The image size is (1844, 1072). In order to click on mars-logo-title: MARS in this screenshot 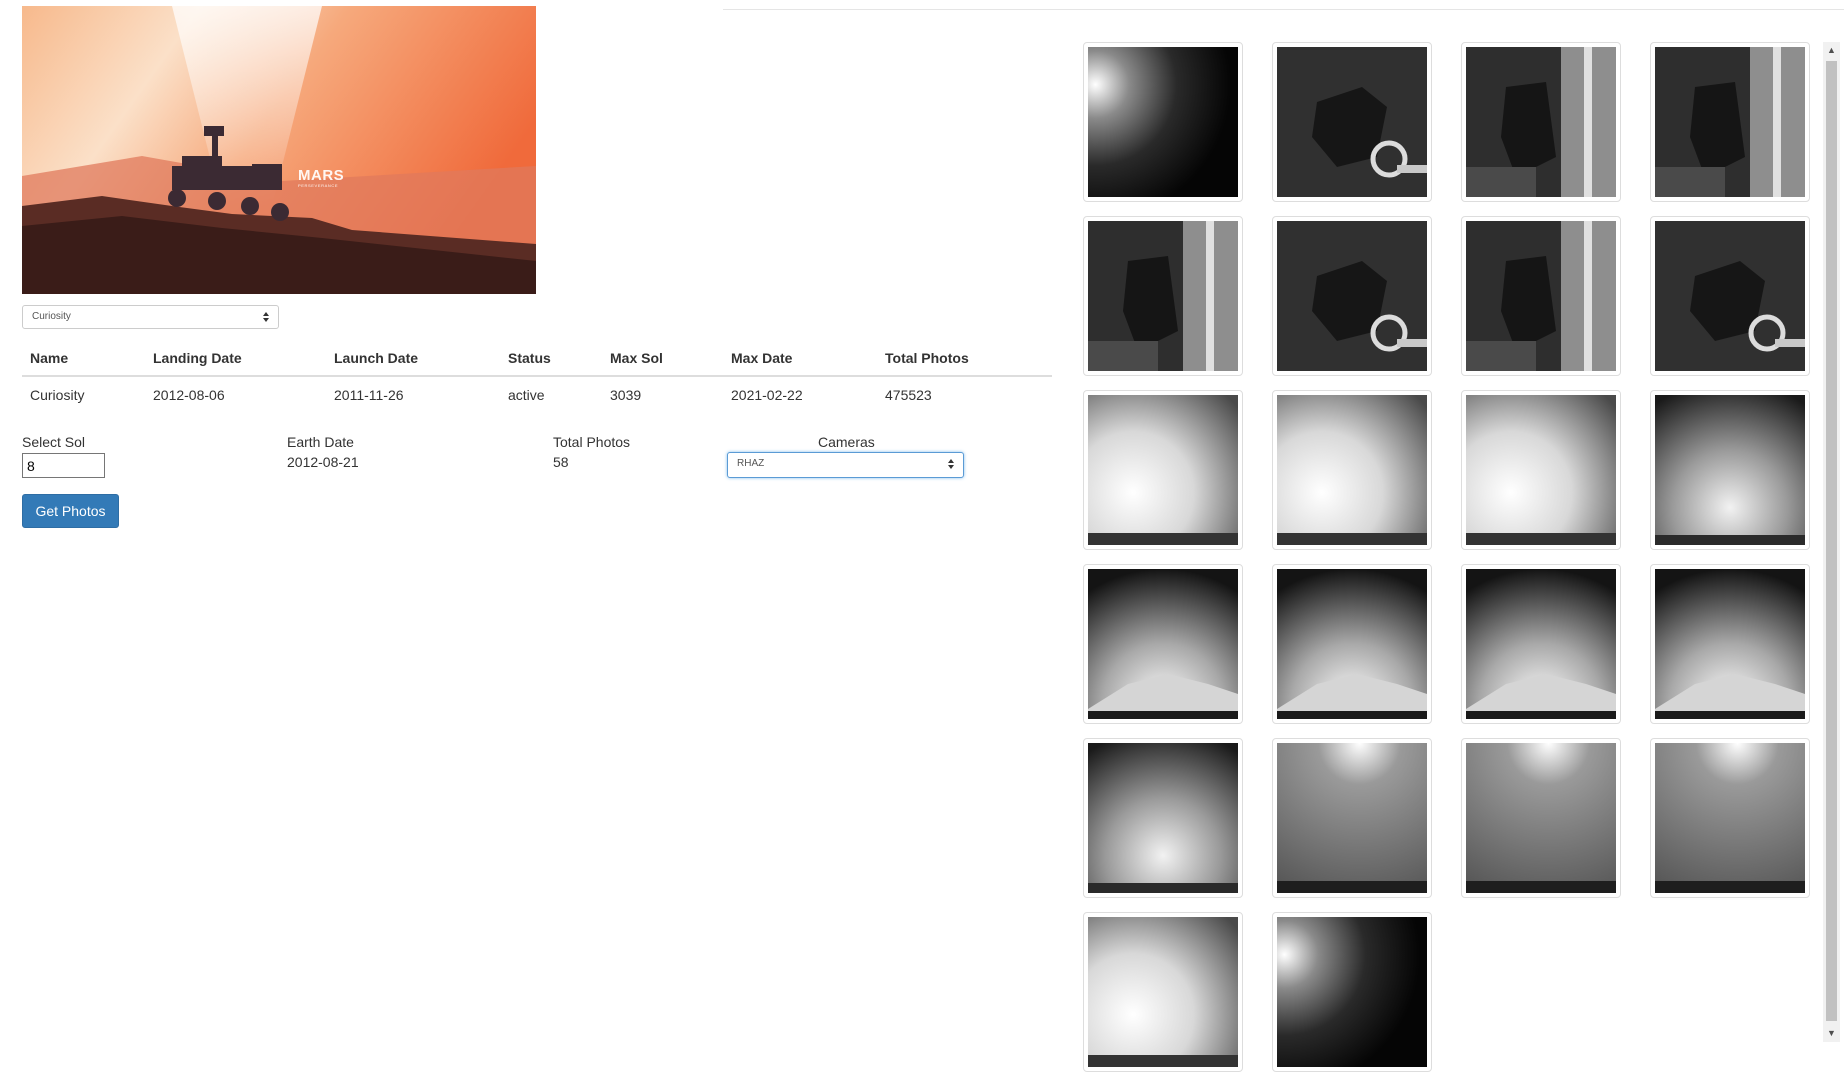, I will do `click(321, 175)`.